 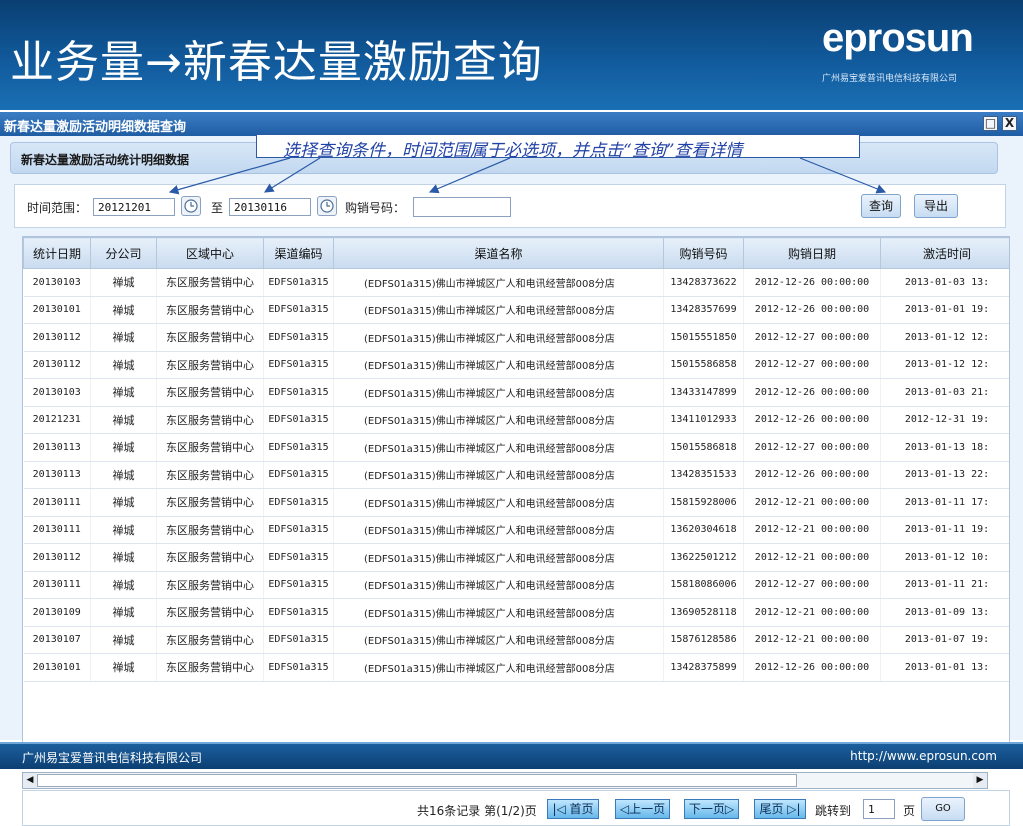 I want to click on page-suffix: 页, so click(x=909, y=811).